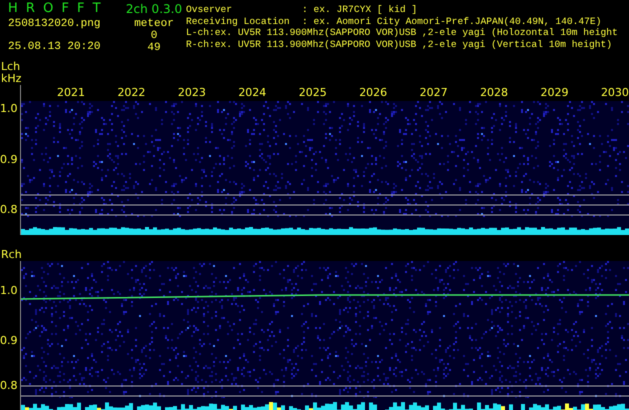 The width and height of the screenshot is (629, 410). What do you see at coordinates (554, 93) in the screenshot?
I see `year-label: 2029` at bounding box center [554, 93].